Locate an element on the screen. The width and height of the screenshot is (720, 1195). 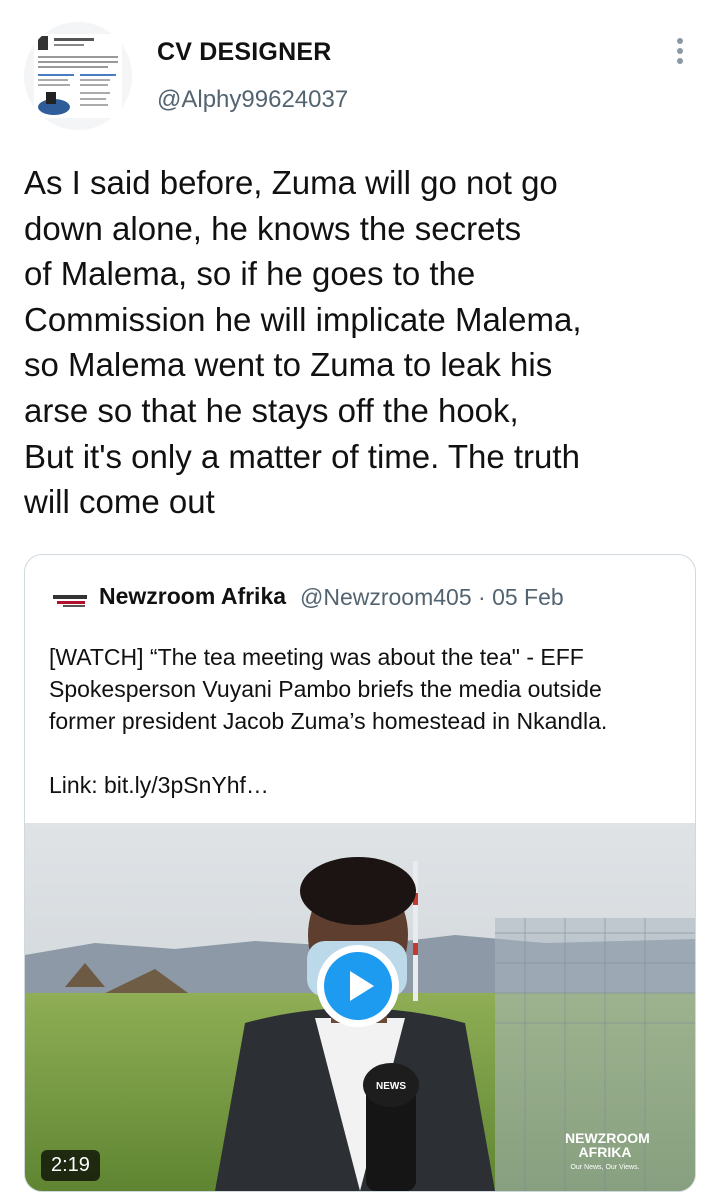
newzroom-afrika-watermark: NEWZROOM AFRIKA Our News, Our Views. is located at coordinates (607, 1152).